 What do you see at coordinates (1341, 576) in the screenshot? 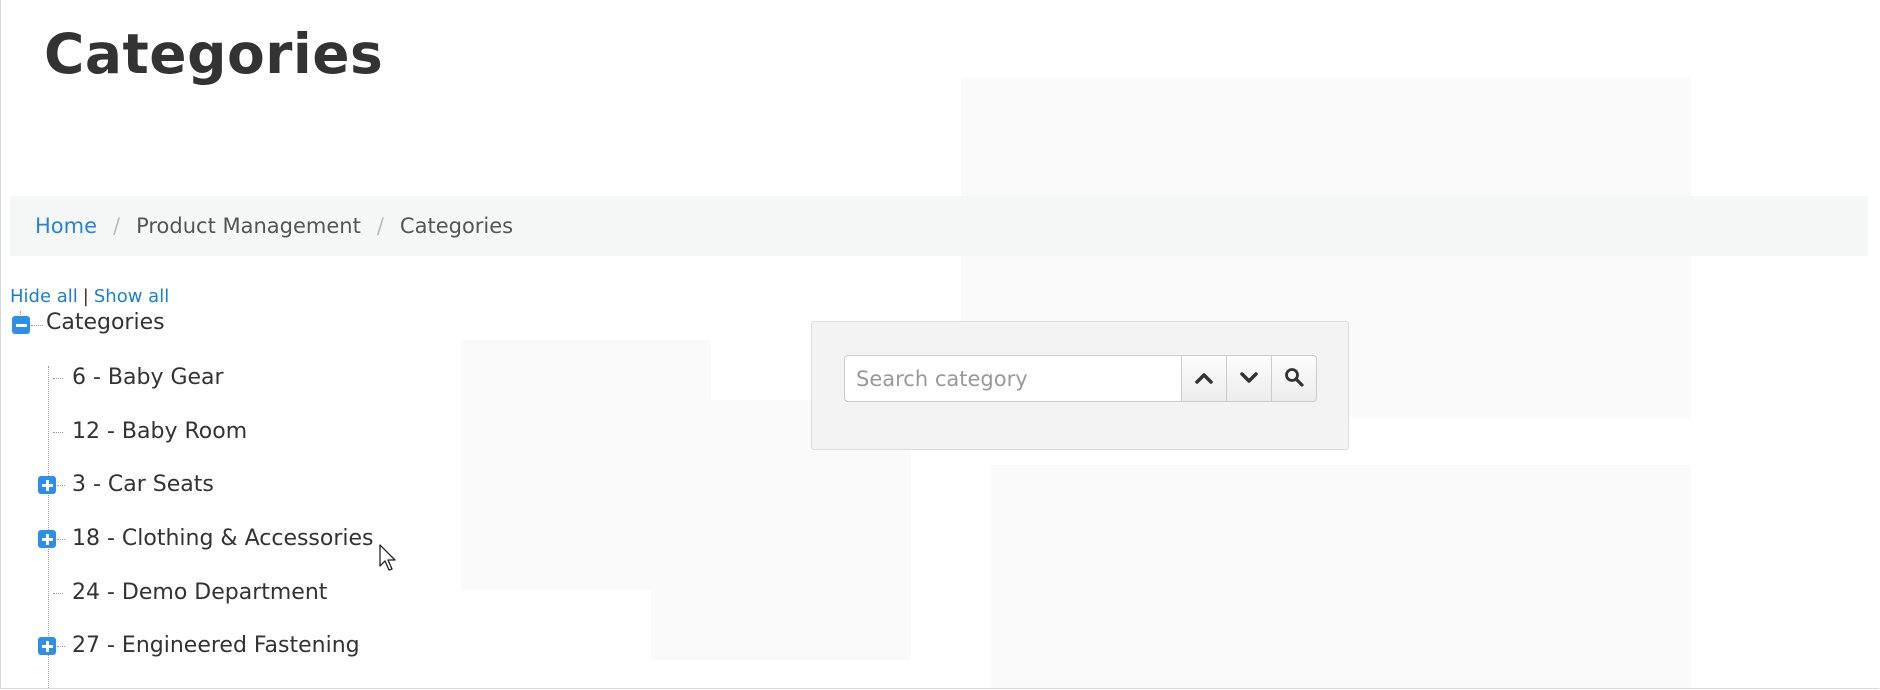
I see `background-panel` at bounding box center [1341, 576].